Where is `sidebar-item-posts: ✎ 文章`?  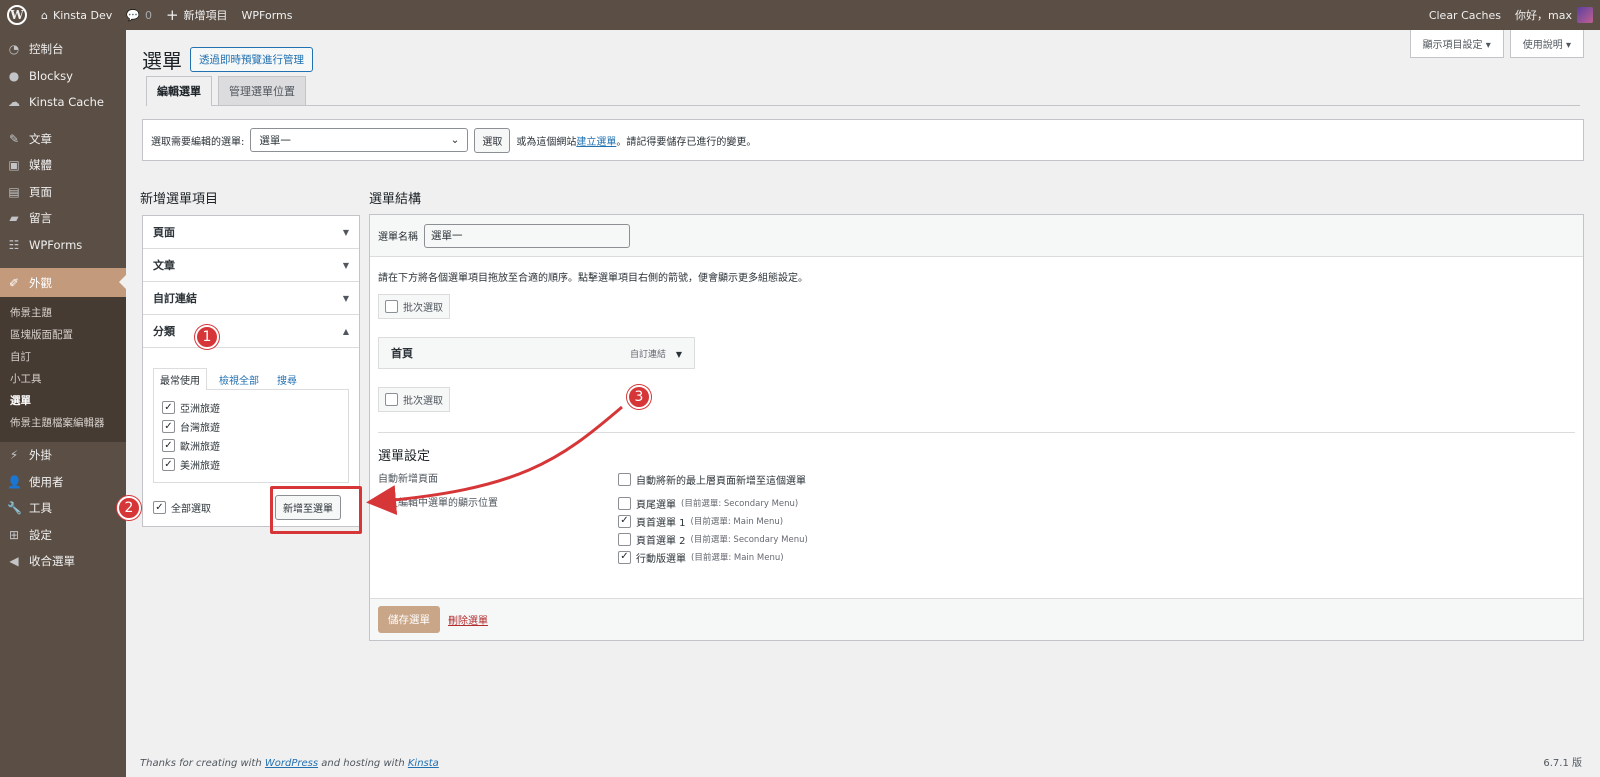 sidebar-item-posts: ✎ 文章 is located at coordinates (63, 139).